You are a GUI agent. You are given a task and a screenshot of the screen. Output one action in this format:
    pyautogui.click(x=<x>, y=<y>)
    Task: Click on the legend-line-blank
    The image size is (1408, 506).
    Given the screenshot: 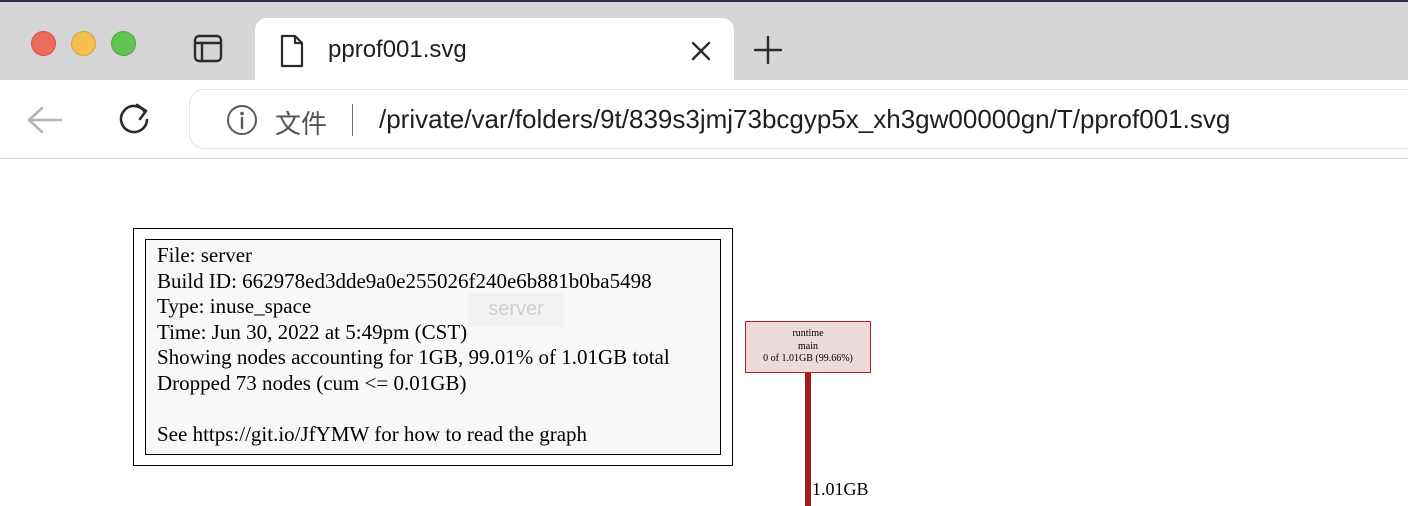 What is the action you would take?
    pyautogui.click(x=413, y=409)
    